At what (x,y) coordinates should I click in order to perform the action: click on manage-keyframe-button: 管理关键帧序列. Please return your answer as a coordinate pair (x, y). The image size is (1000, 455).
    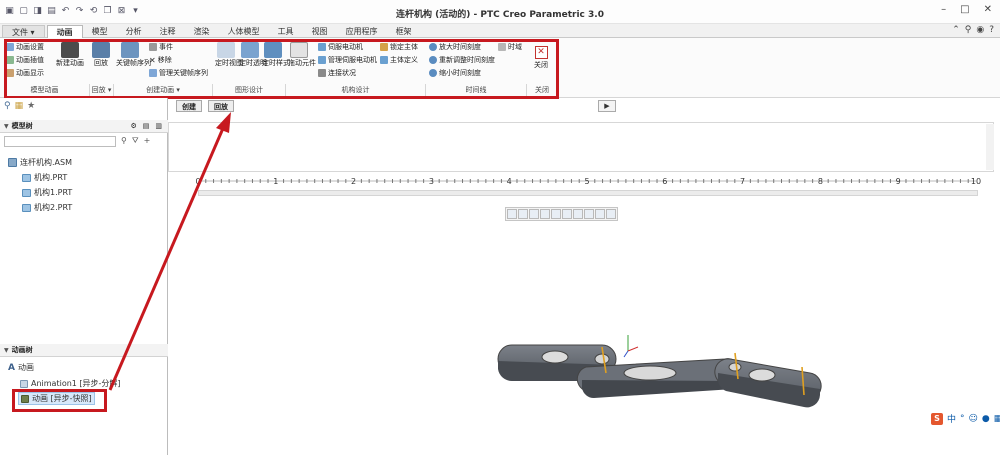
    Looking at the image, I should click on (178, 73).